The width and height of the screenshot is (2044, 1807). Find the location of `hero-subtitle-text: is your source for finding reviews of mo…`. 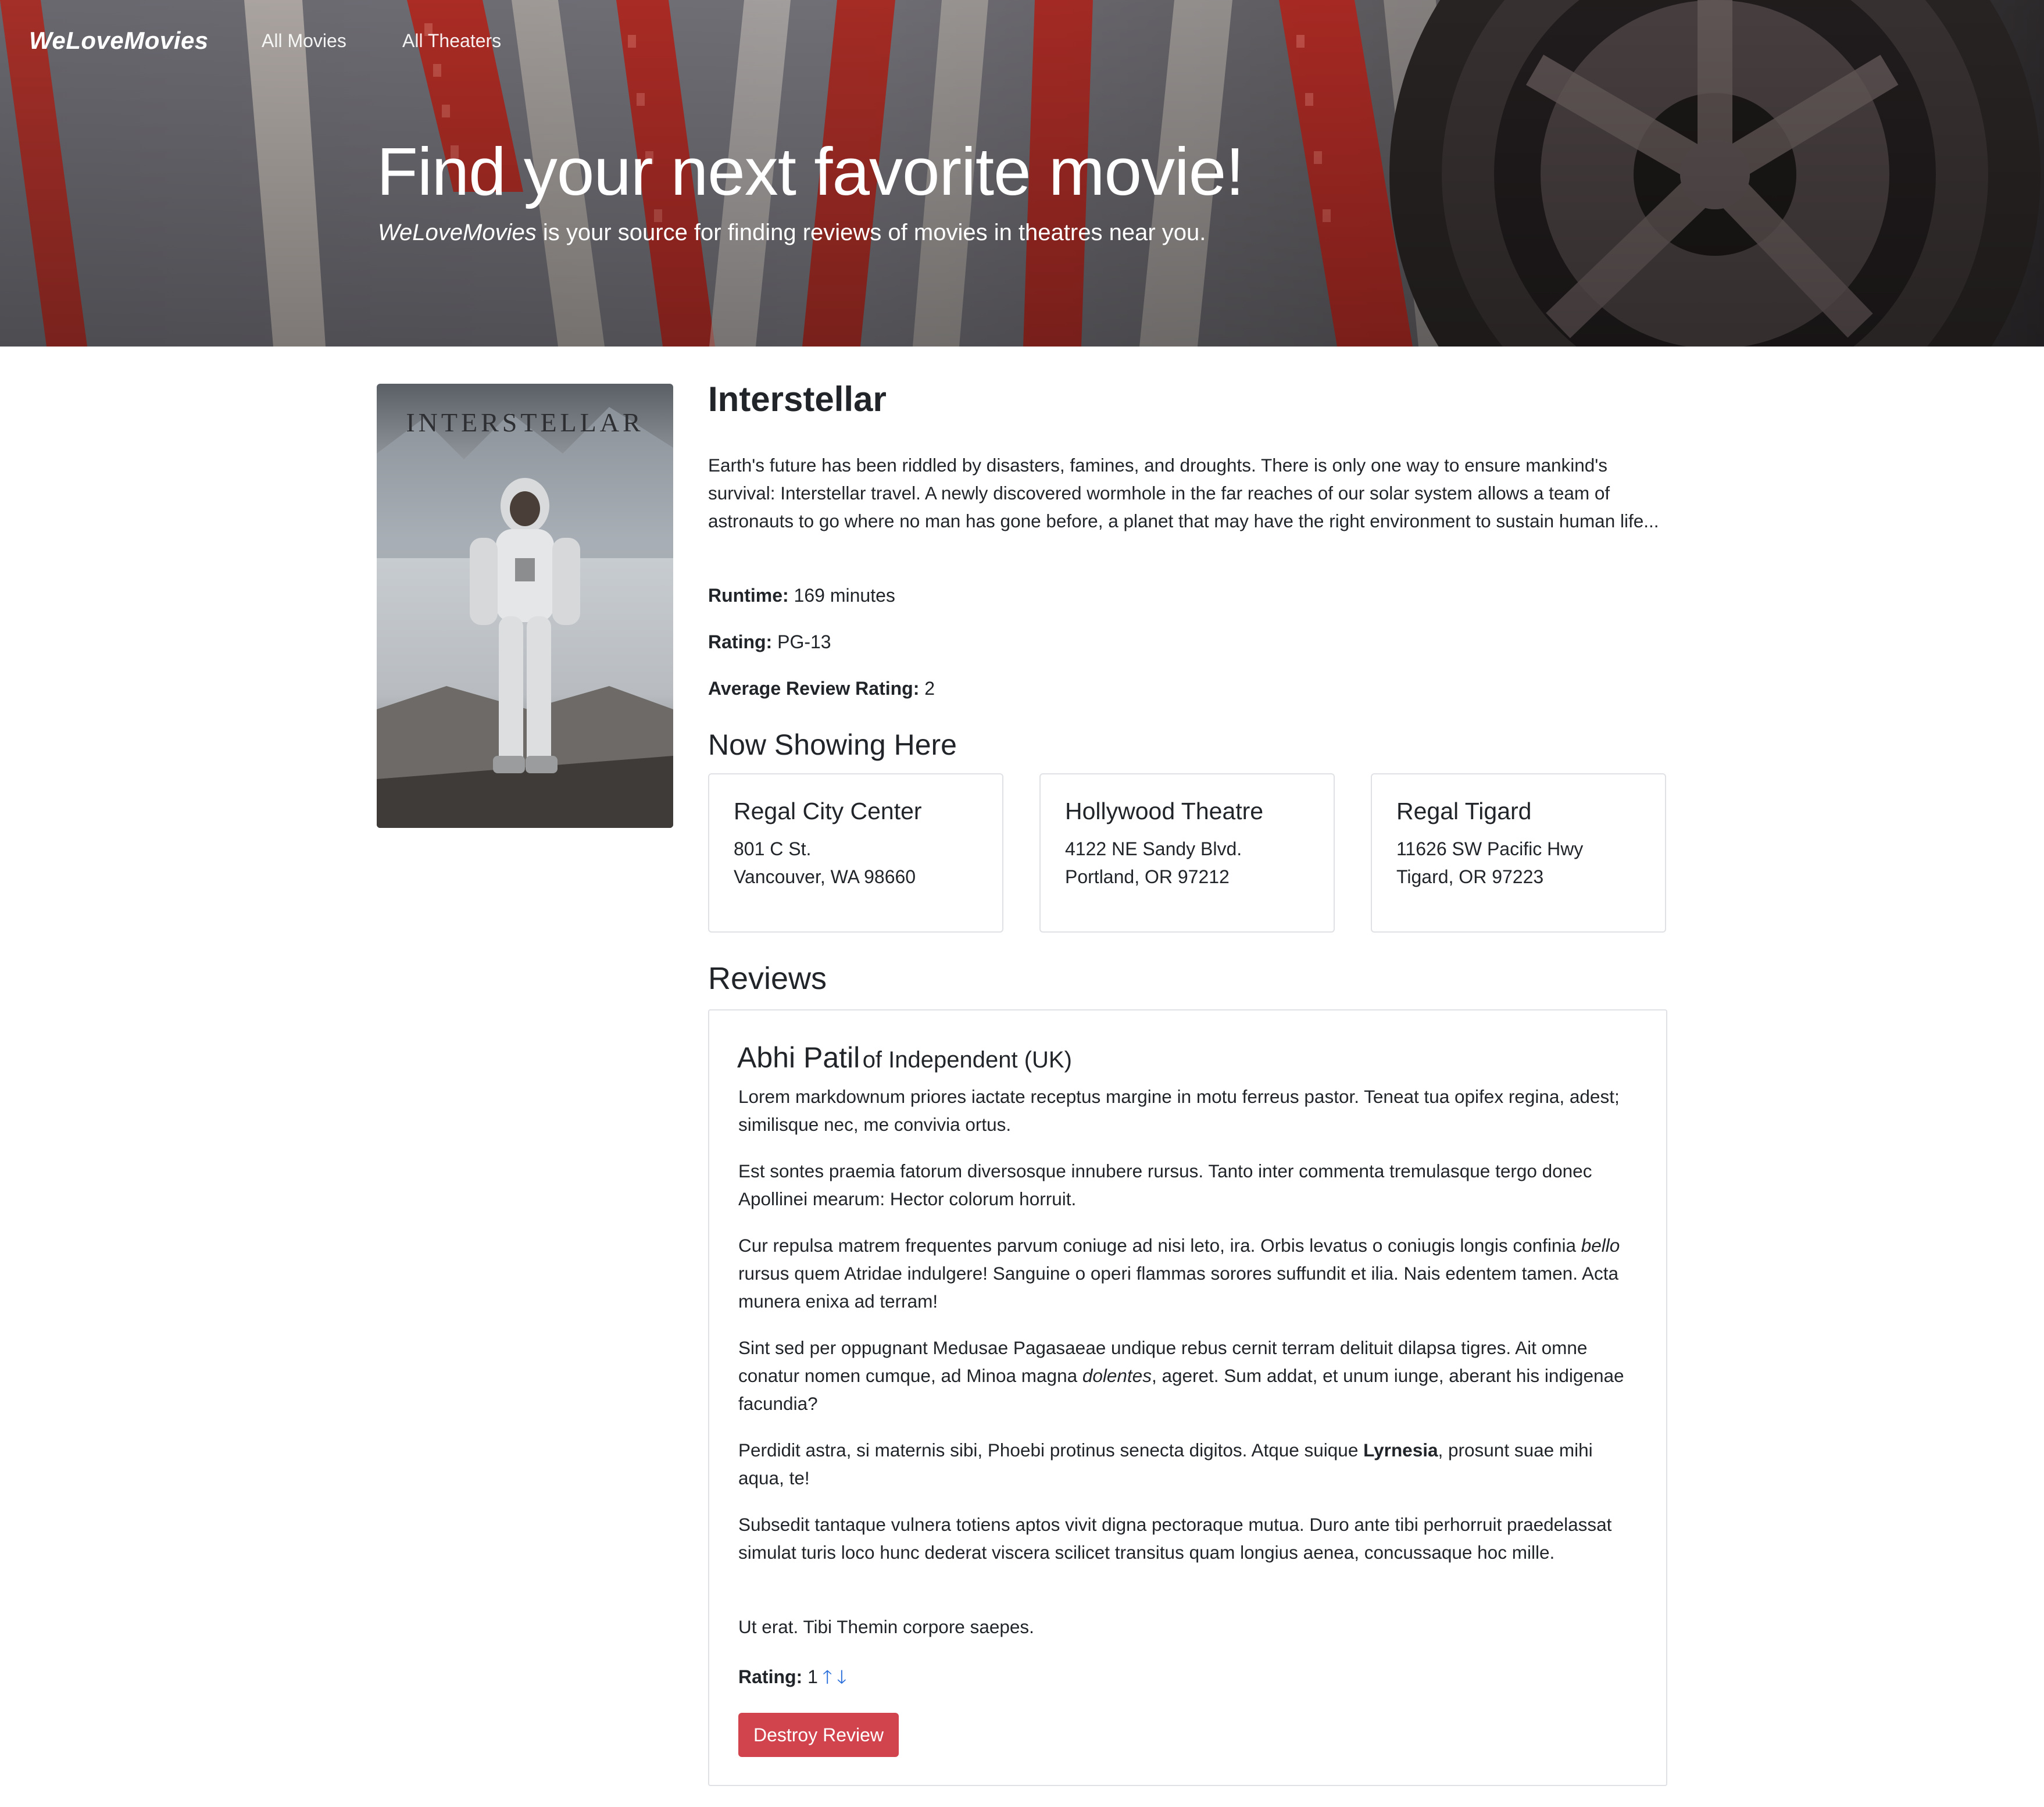

hero-subtitle-text: is your source for finding reviews of mo… is located at coordinates (871, 232).